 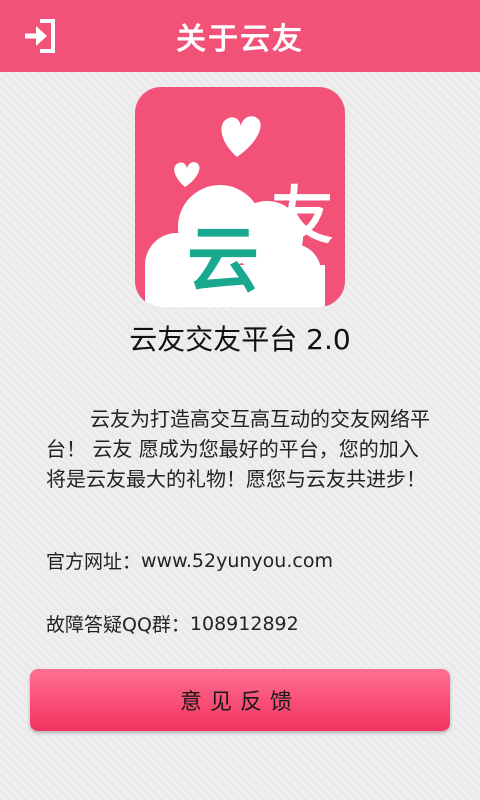 I want to click on logo-main-char: 云, so click(x=223, y=260).